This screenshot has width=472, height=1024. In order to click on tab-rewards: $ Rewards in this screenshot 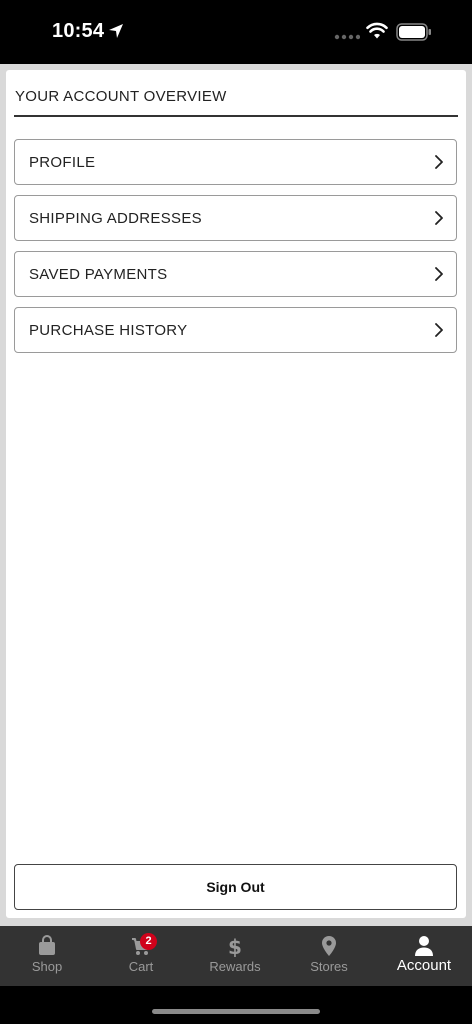, I will do `click(235, 956)`.